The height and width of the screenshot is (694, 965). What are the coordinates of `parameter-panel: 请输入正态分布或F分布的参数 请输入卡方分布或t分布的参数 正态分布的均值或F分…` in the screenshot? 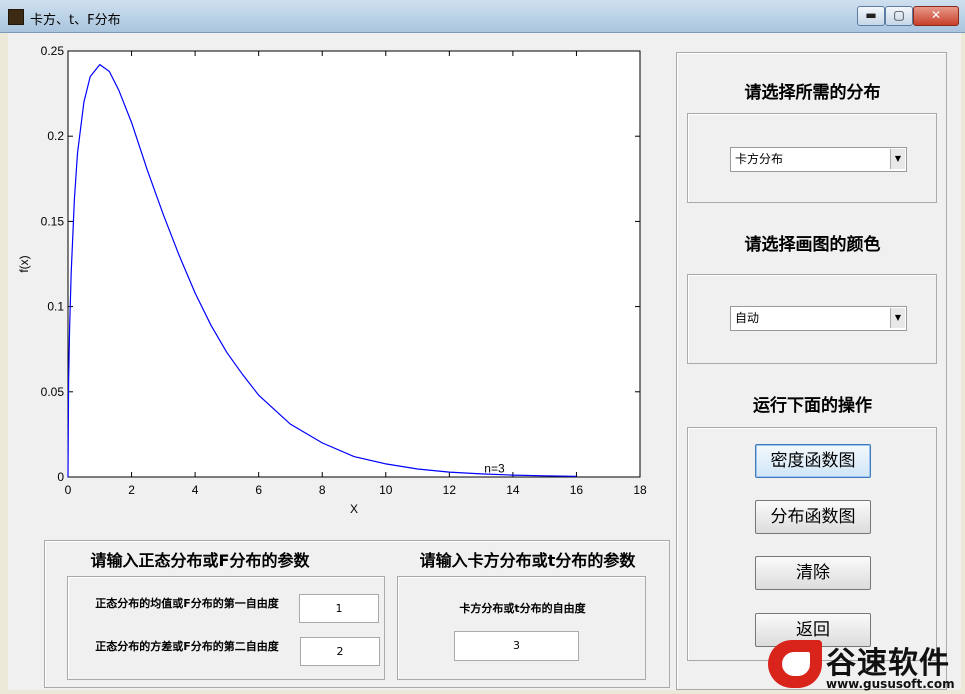 It's located at (357, 614).